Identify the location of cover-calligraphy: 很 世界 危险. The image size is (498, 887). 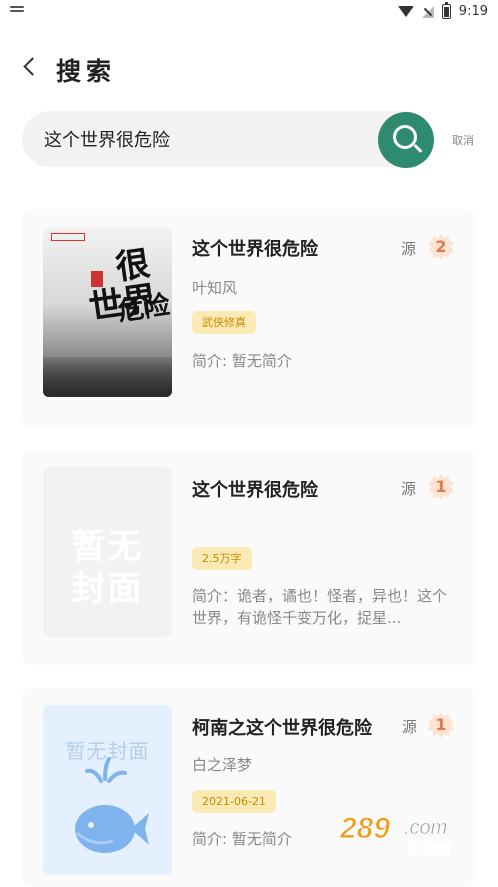
(124, 289).